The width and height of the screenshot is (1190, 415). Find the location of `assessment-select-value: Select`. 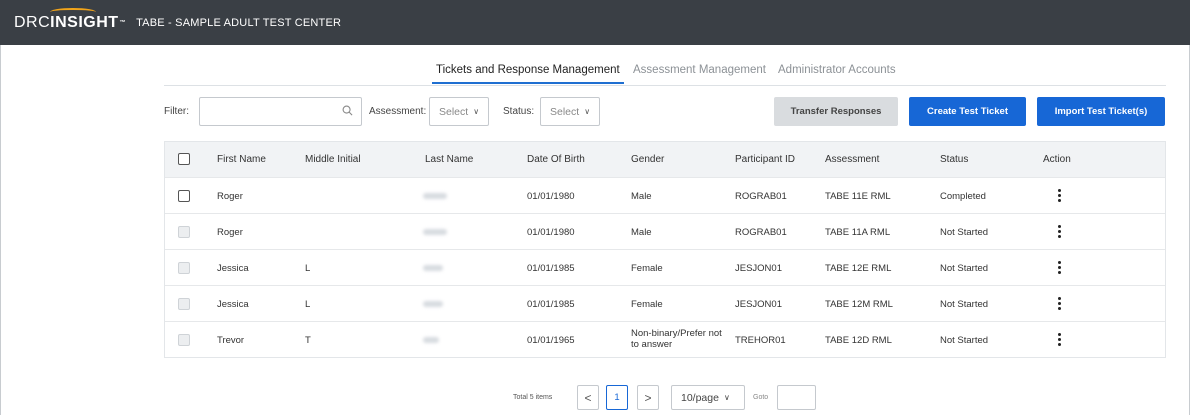

assessment-select-value: Select is located at coordinates (454, 111).